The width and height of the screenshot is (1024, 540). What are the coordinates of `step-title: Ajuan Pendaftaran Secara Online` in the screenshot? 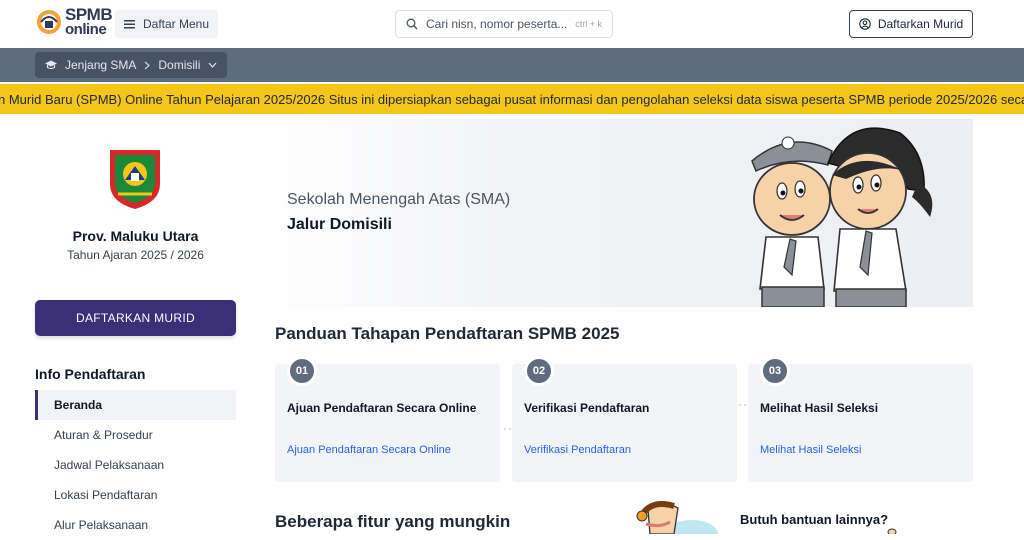 It's located at (382, 408).